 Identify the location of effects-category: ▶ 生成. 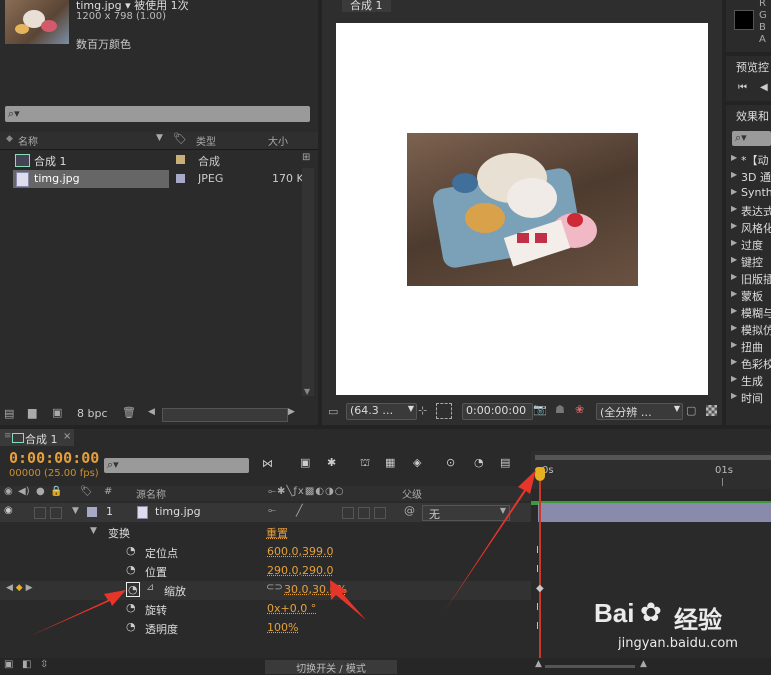
(748, 380).